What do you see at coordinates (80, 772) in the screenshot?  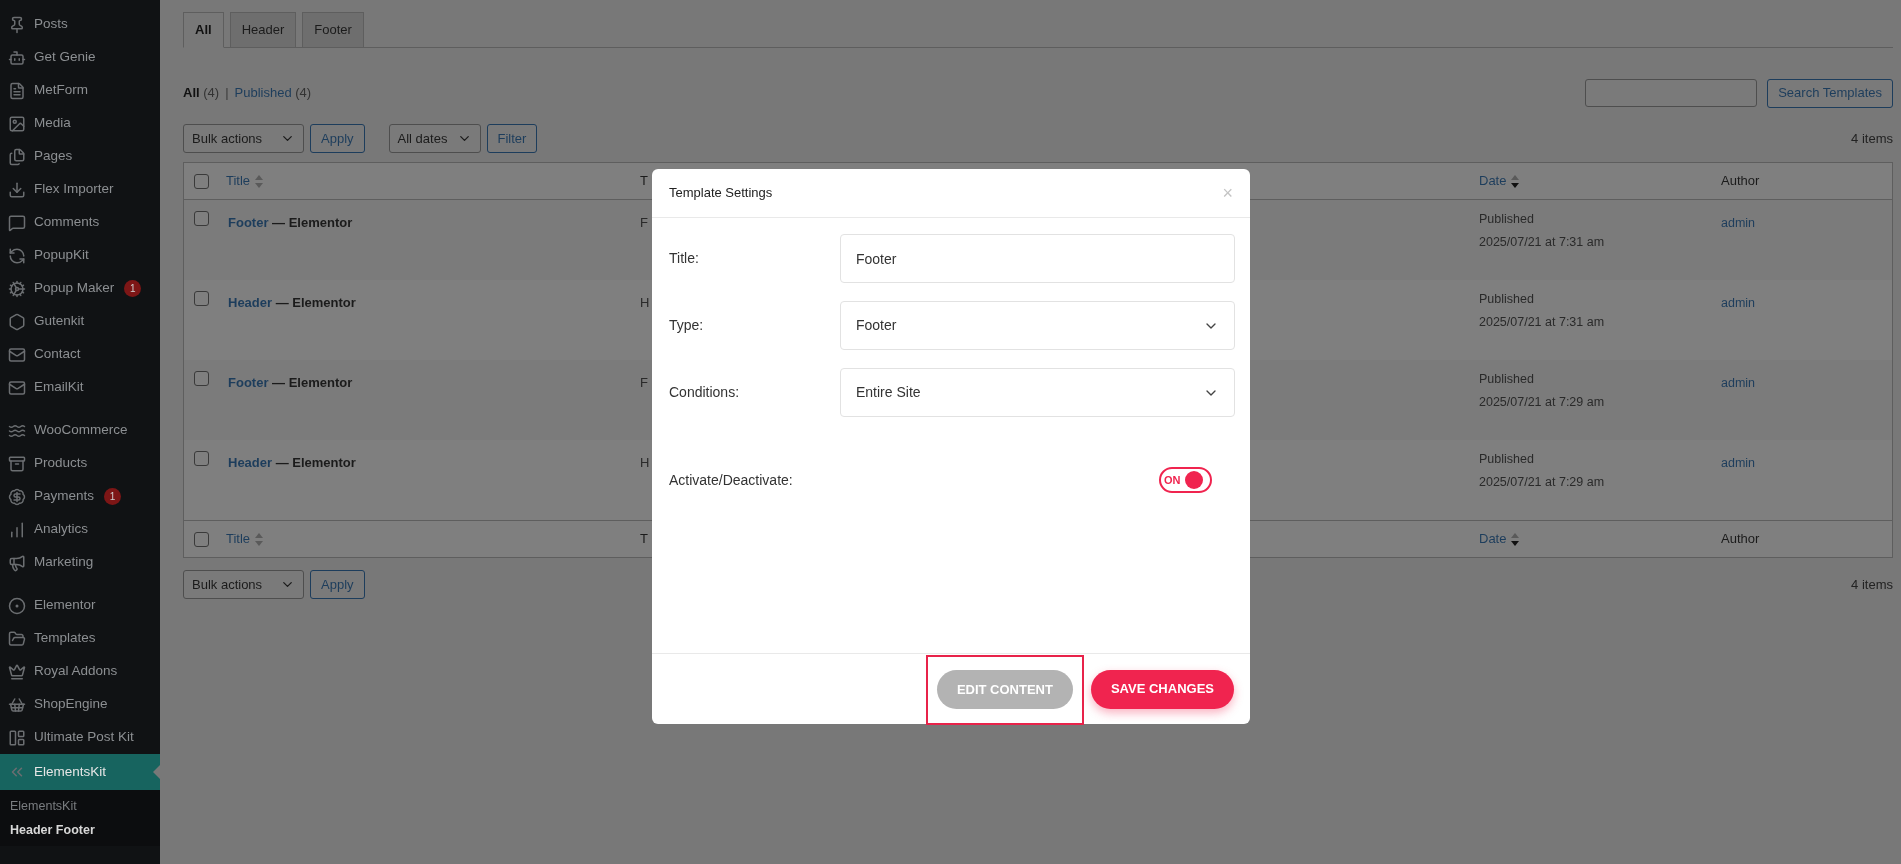 I see `sidebar-item: ElementsKit` at bounding box center [80, 772].